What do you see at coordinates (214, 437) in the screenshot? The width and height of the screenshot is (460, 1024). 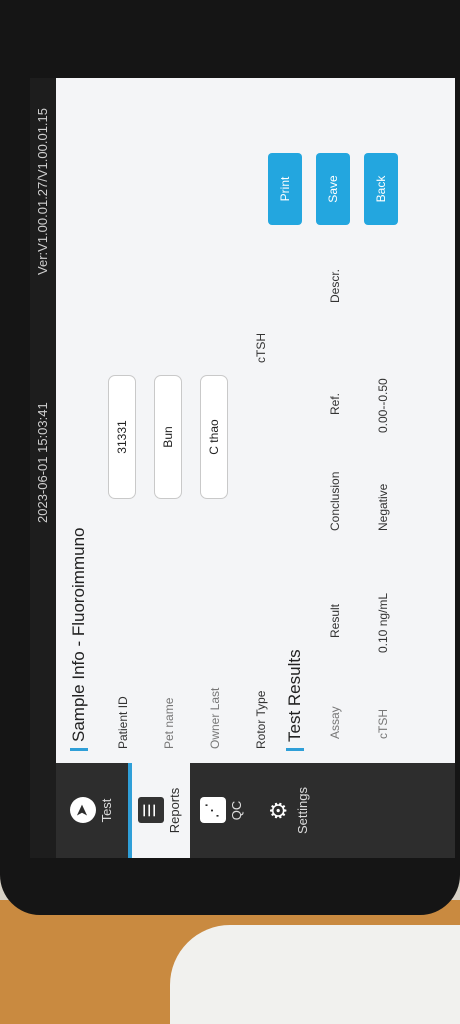 I see `owner-last-field: C thao` at bounding box center [214, 437].